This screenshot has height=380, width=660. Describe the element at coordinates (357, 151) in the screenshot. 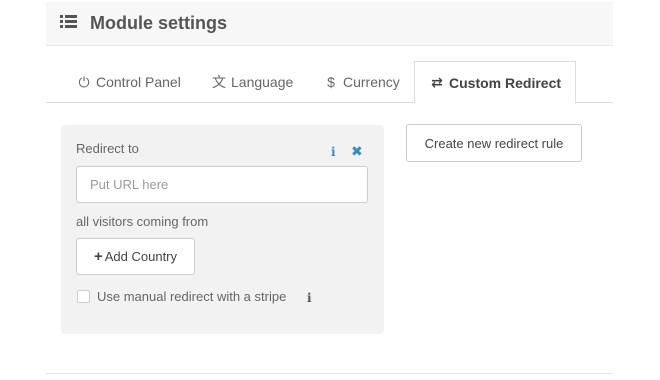

I see `close-icon: ✖` at that location.